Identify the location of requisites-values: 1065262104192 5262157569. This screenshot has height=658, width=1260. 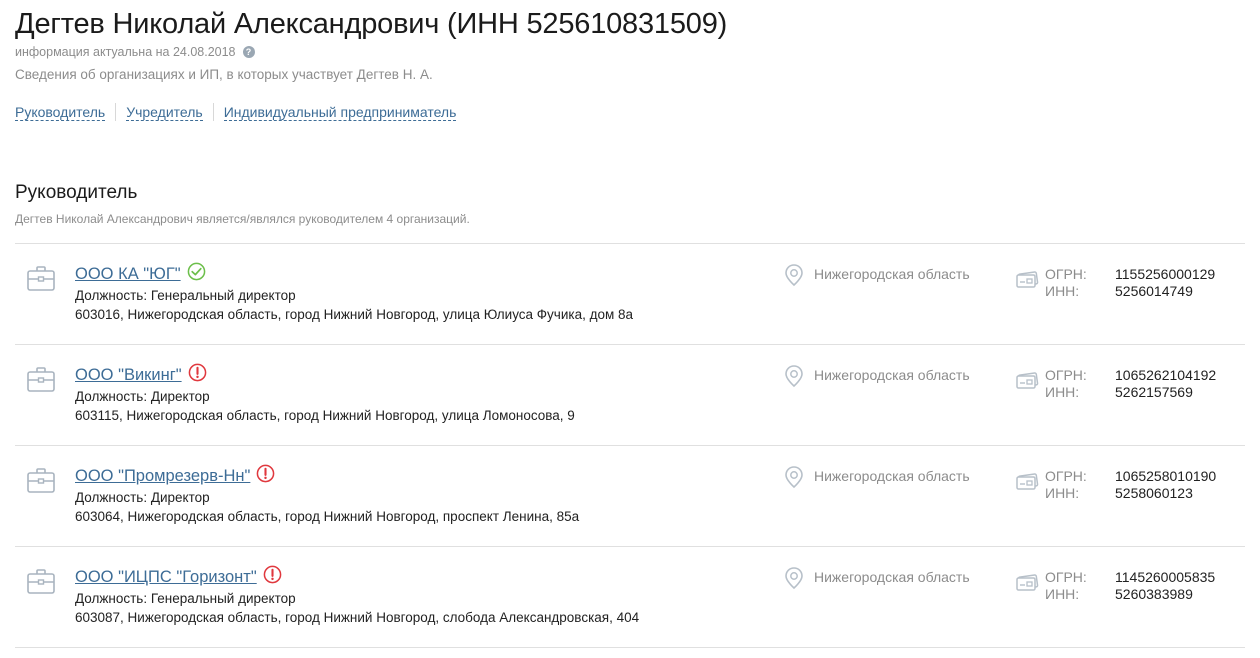
(1165, 384).